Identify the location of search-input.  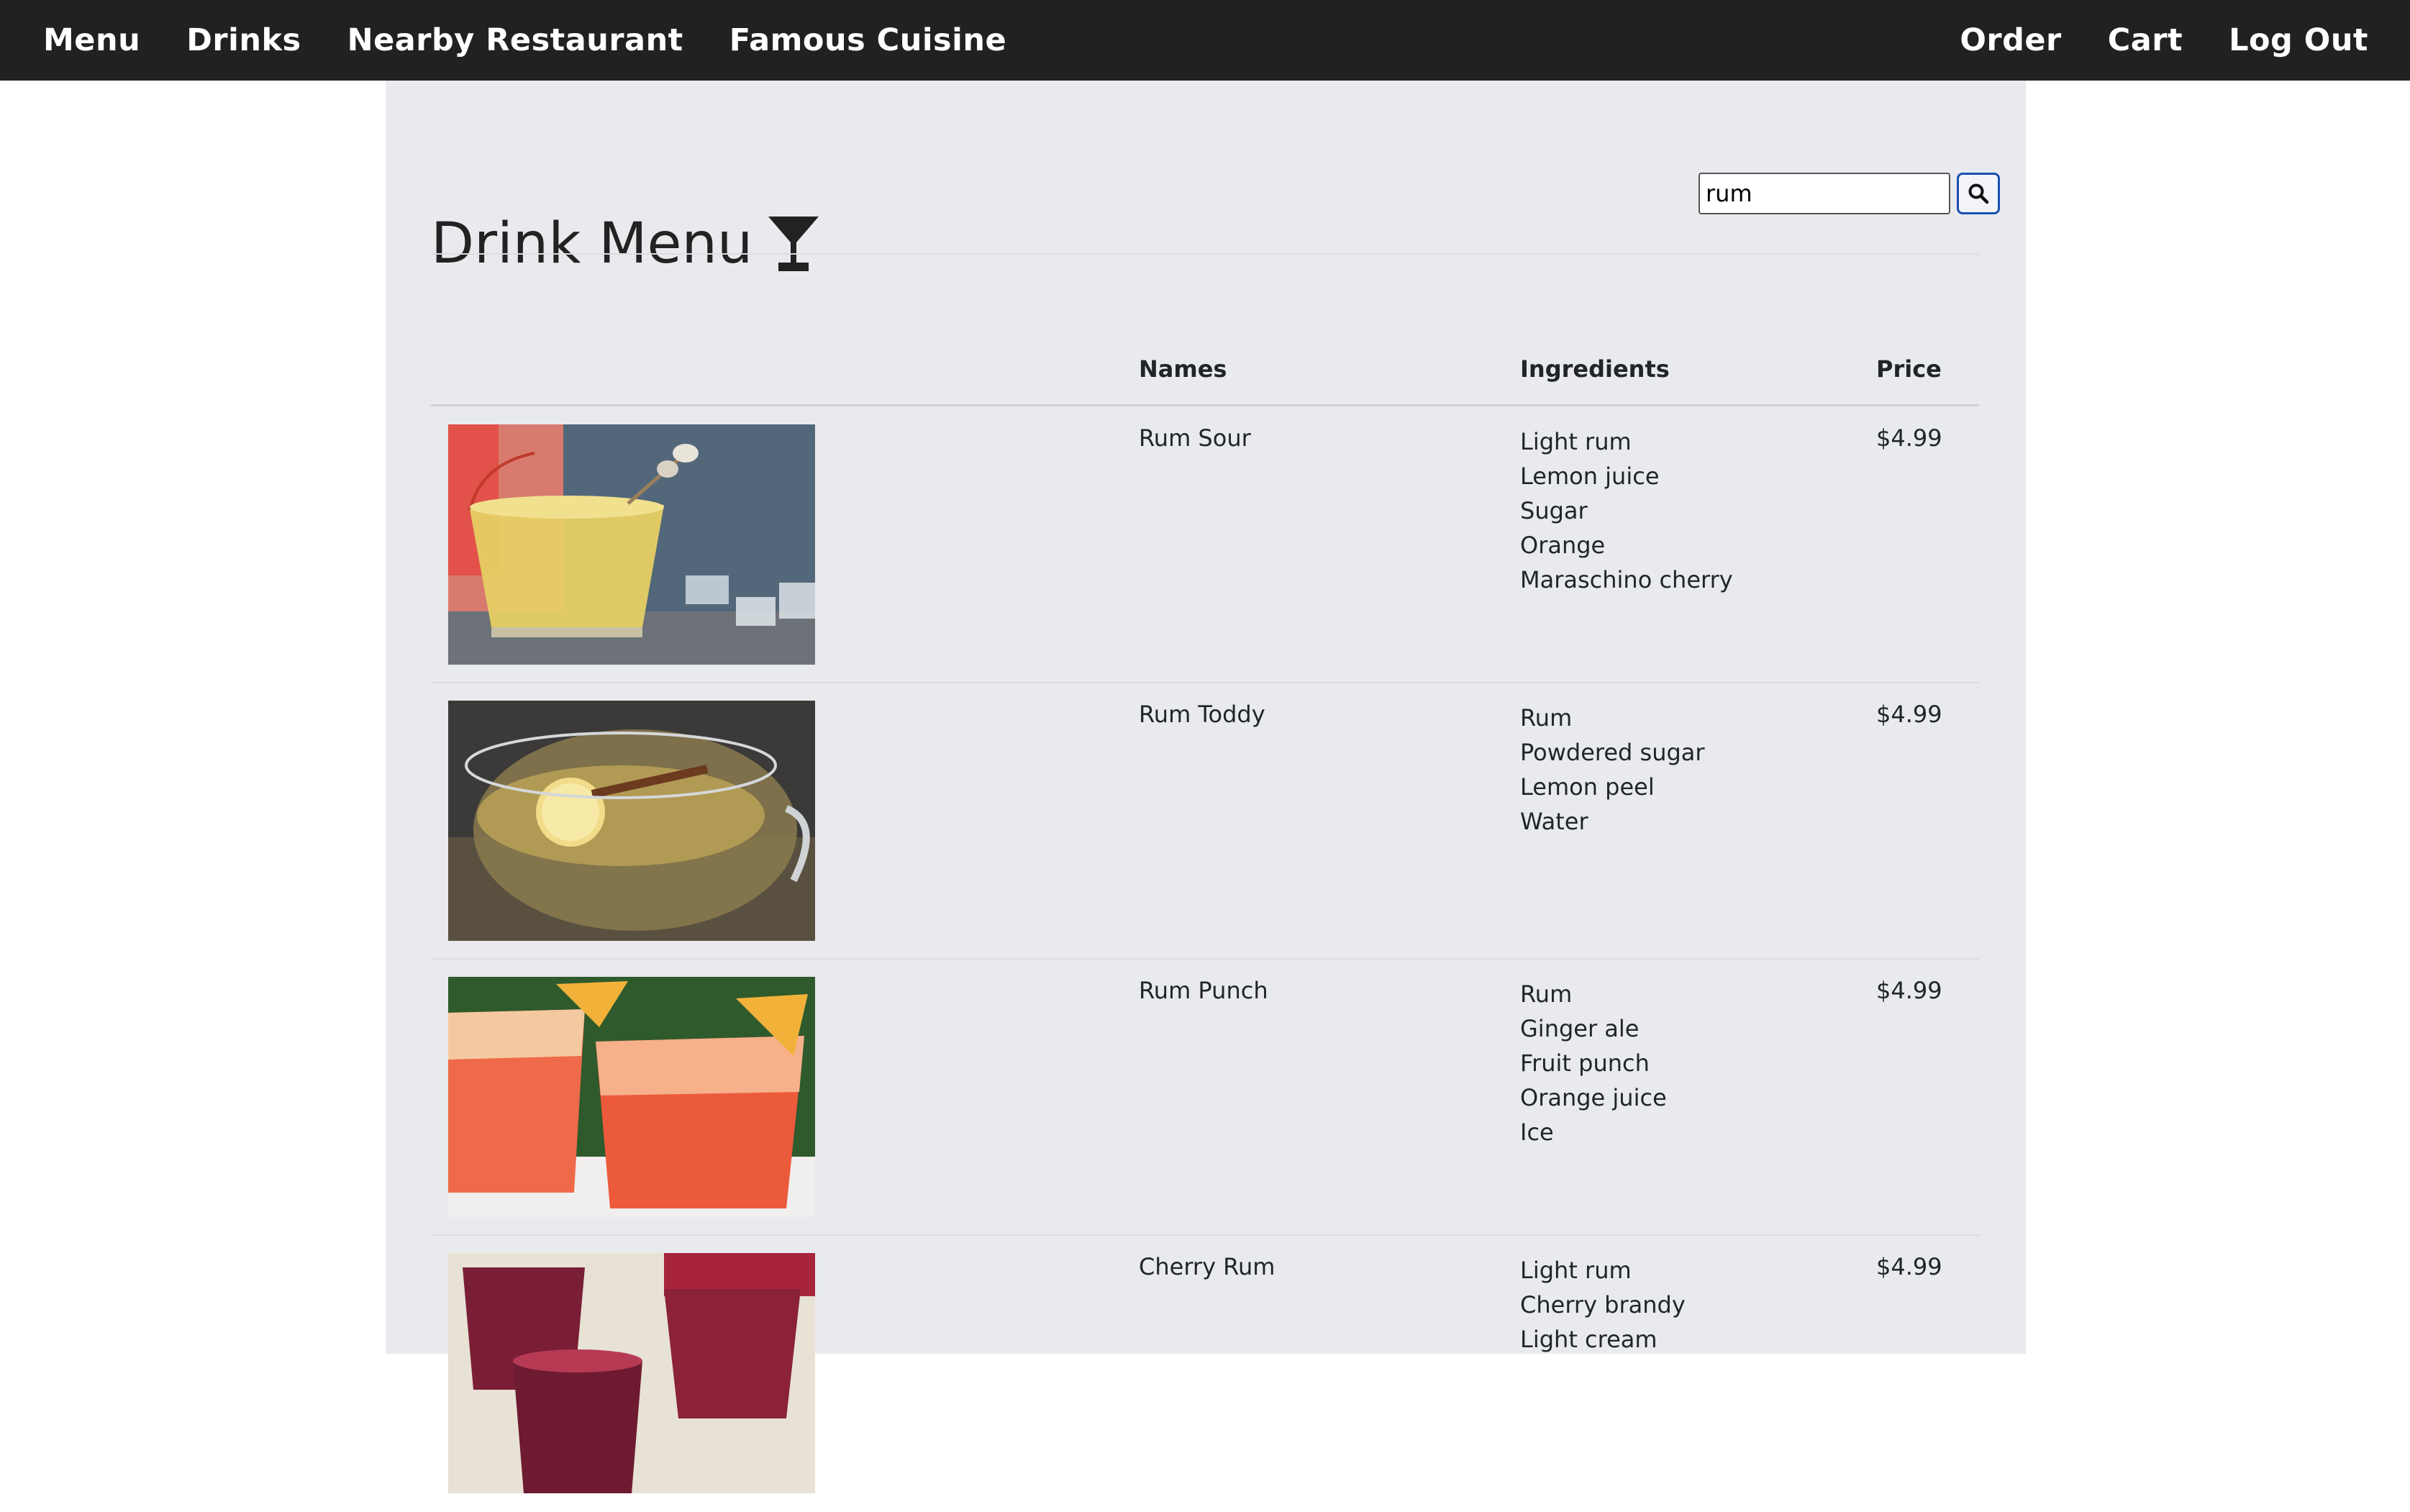
(1824, 194).